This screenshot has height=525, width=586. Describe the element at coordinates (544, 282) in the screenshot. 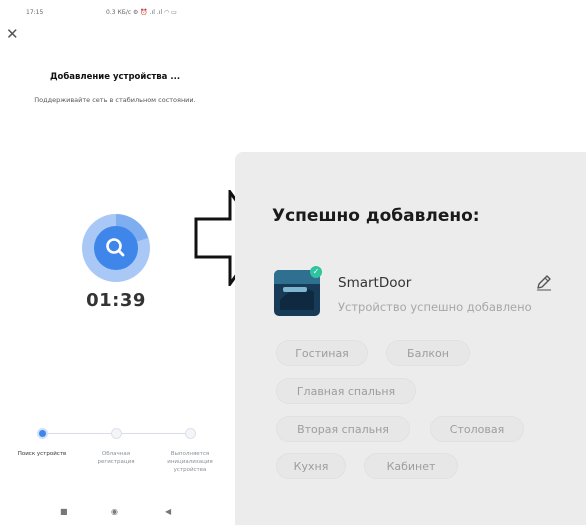

I see `pencil-icon` at that location.